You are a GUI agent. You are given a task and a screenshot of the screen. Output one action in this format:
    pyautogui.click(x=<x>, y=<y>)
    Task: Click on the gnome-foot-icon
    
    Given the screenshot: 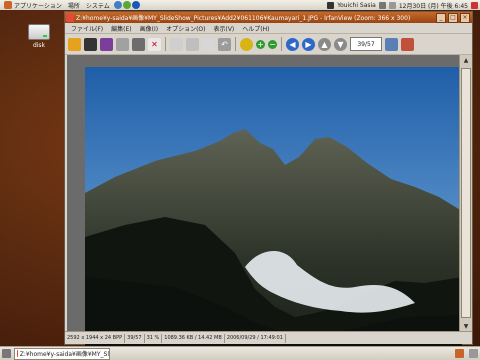 What is the action you would take?
    pyautogui.click(x=8, y=5)
    